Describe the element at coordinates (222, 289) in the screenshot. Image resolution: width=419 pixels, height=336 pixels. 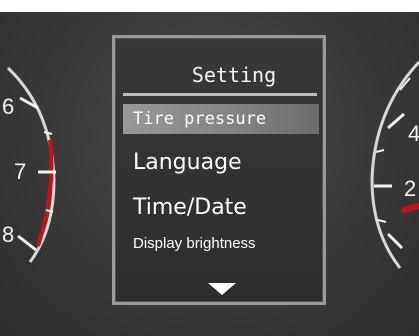
I see `triangle-down-icon` at that location.